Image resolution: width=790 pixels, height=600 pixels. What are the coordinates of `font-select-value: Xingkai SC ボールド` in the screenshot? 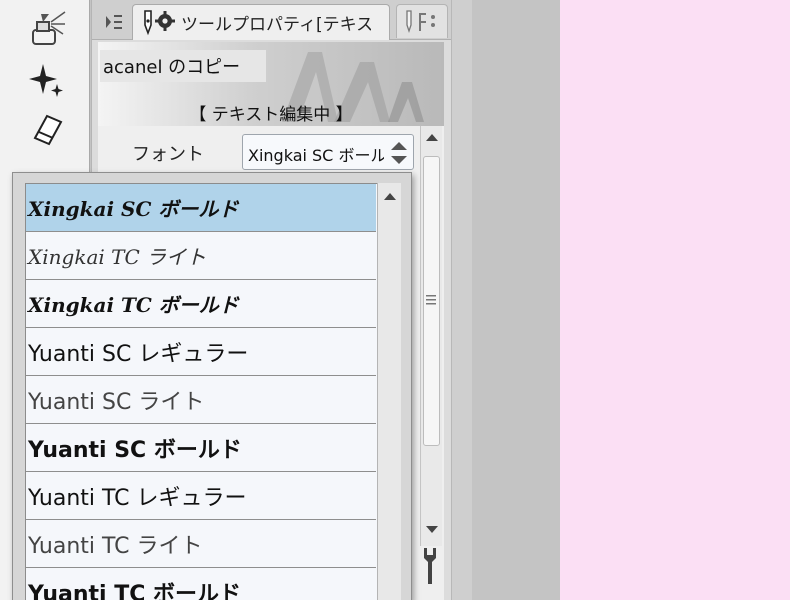 It's located at (316, 155).